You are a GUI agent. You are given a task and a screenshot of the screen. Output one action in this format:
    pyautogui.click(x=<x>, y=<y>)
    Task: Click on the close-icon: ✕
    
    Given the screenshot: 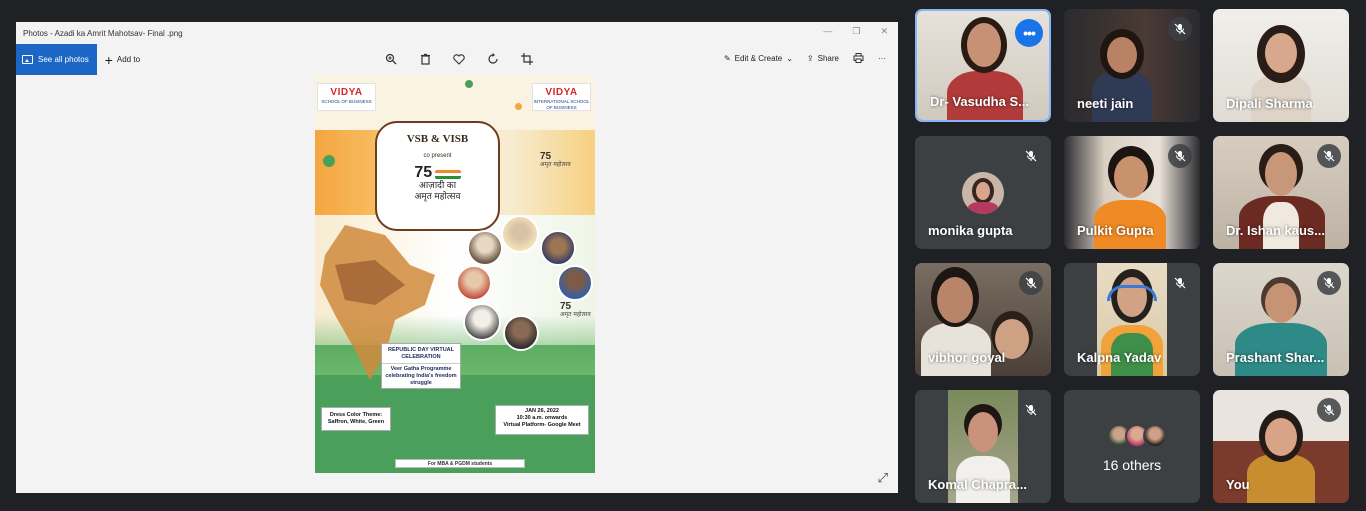 What is the action you would take?
    pyautogui.click(x=884, y=31)
    